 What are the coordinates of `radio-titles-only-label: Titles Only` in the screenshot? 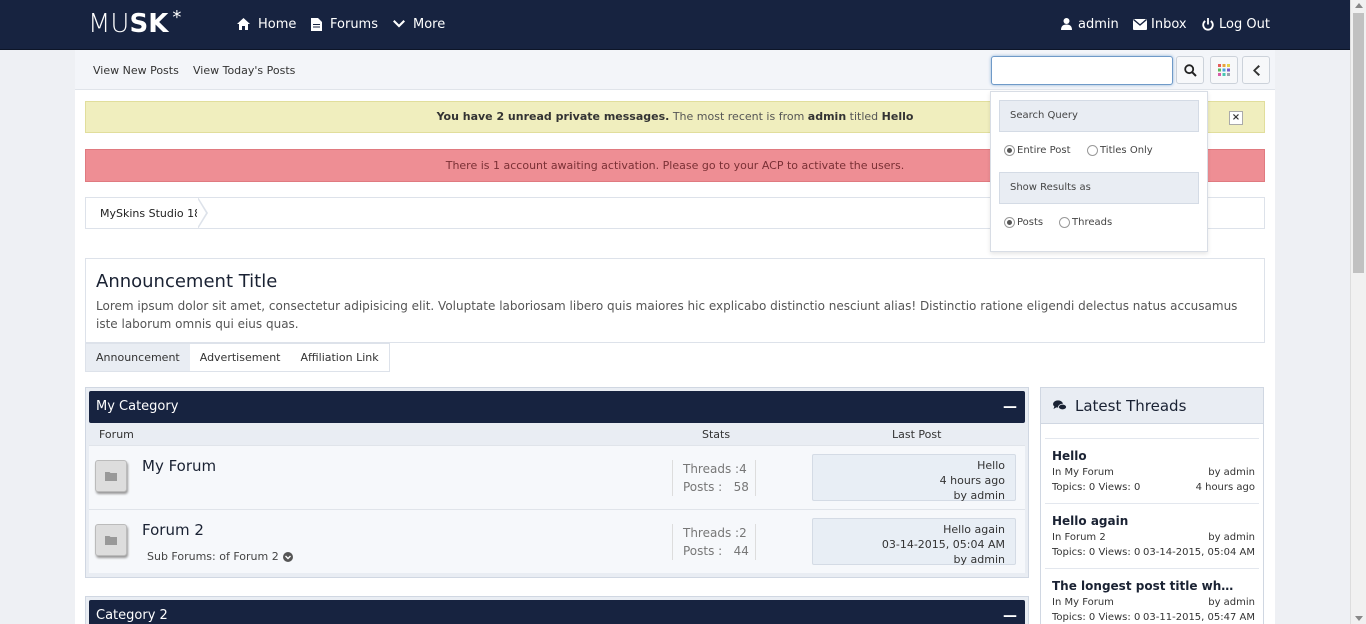 It's located at (1126, 150).